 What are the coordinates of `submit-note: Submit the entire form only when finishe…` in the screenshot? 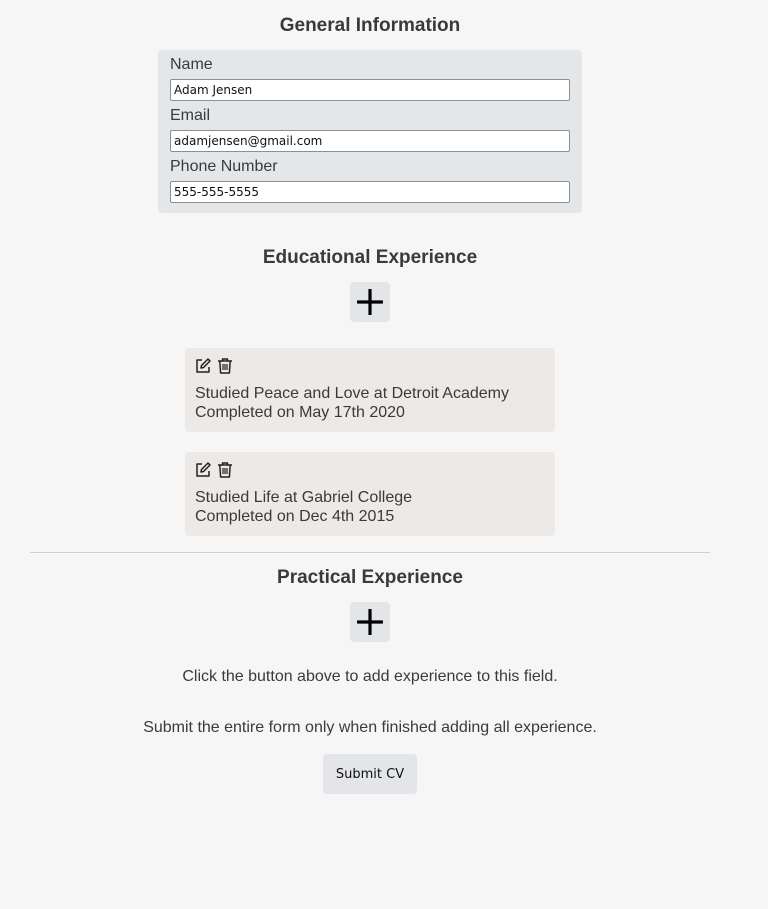 It's located at (370, 727).